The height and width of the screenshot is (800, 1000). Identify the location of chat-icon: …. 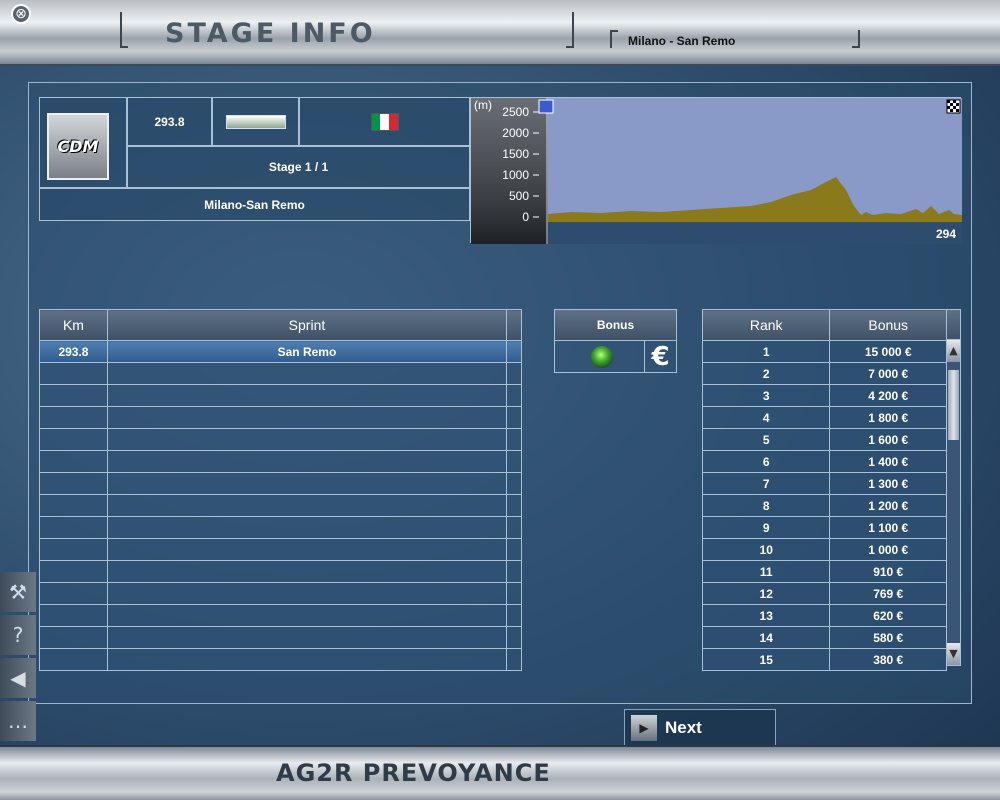
(18, 721).